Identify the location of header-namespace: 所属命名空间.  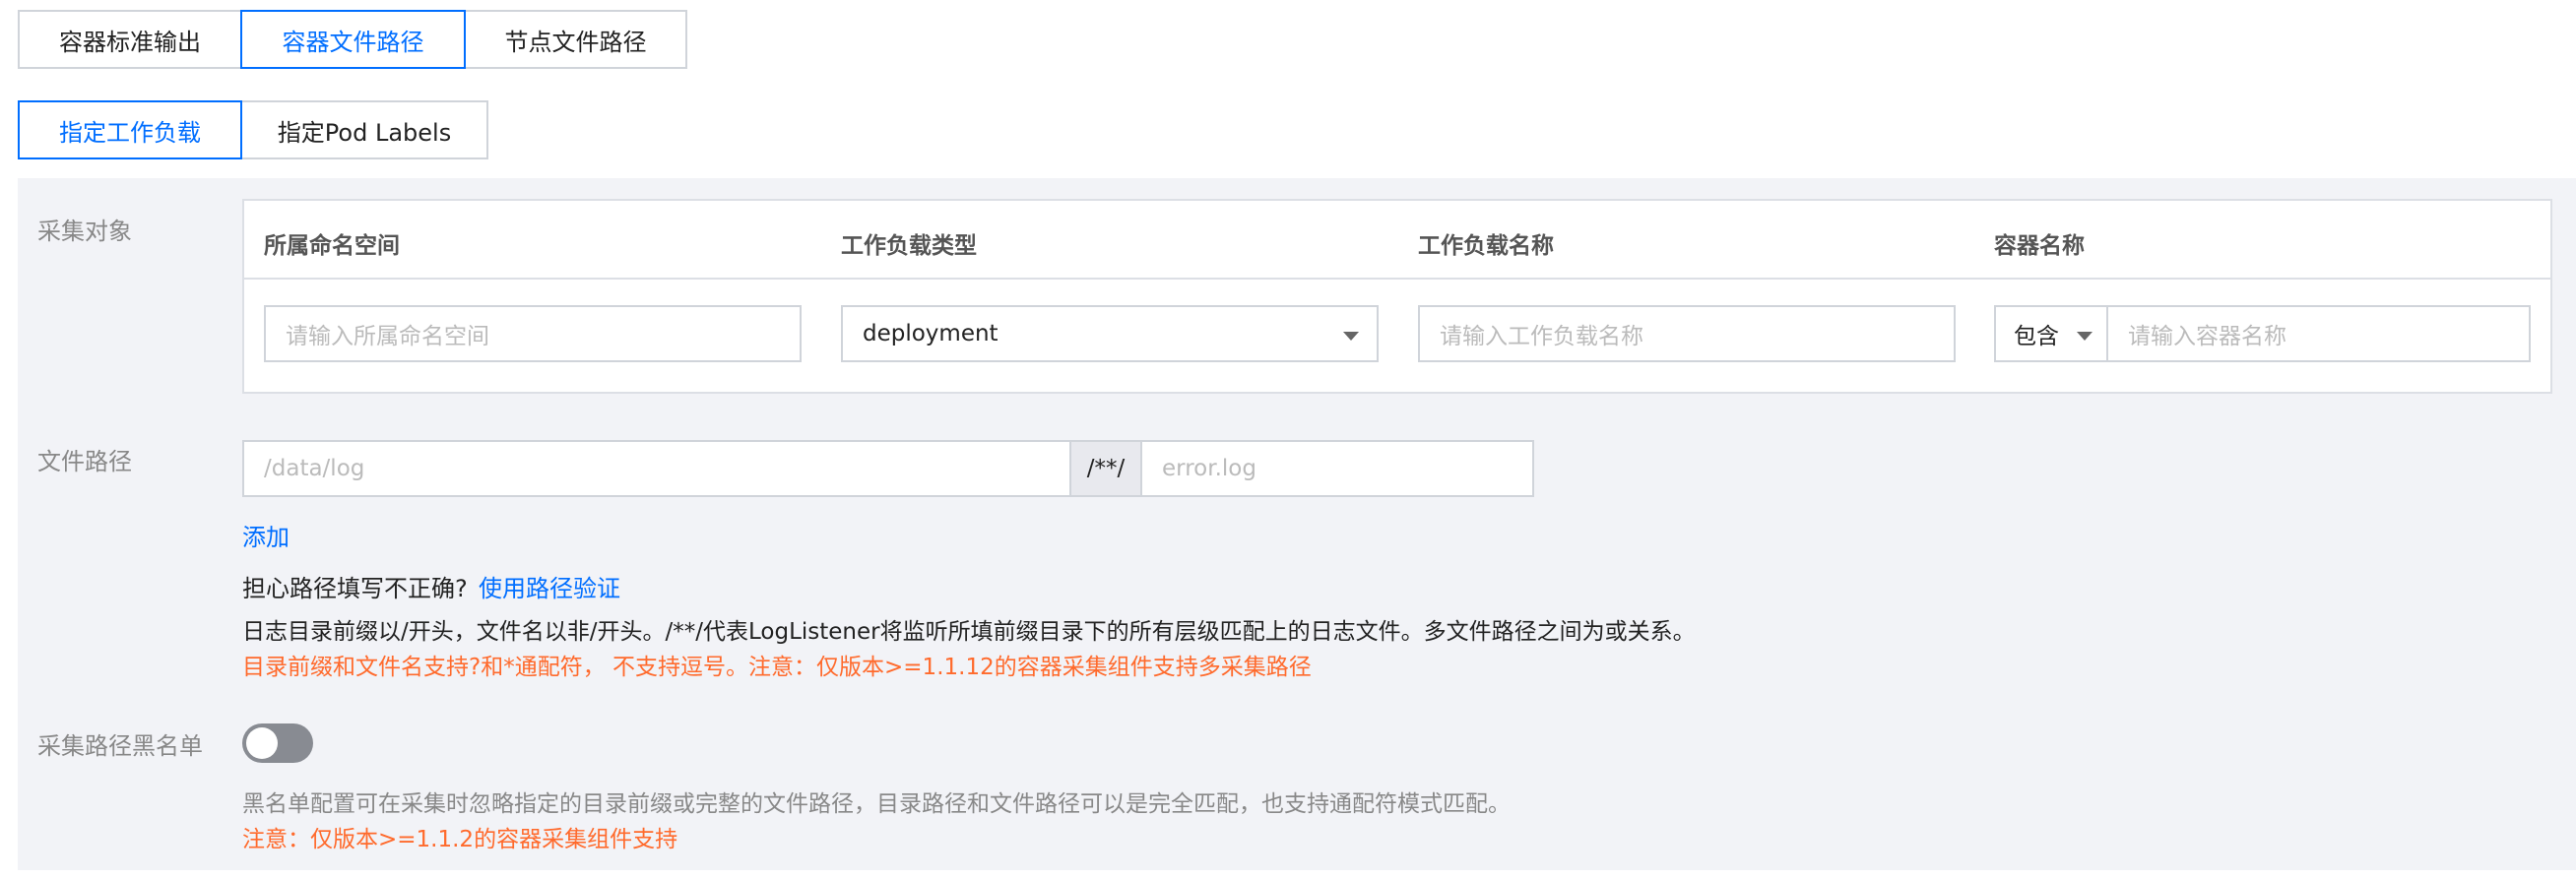
(332, 246).